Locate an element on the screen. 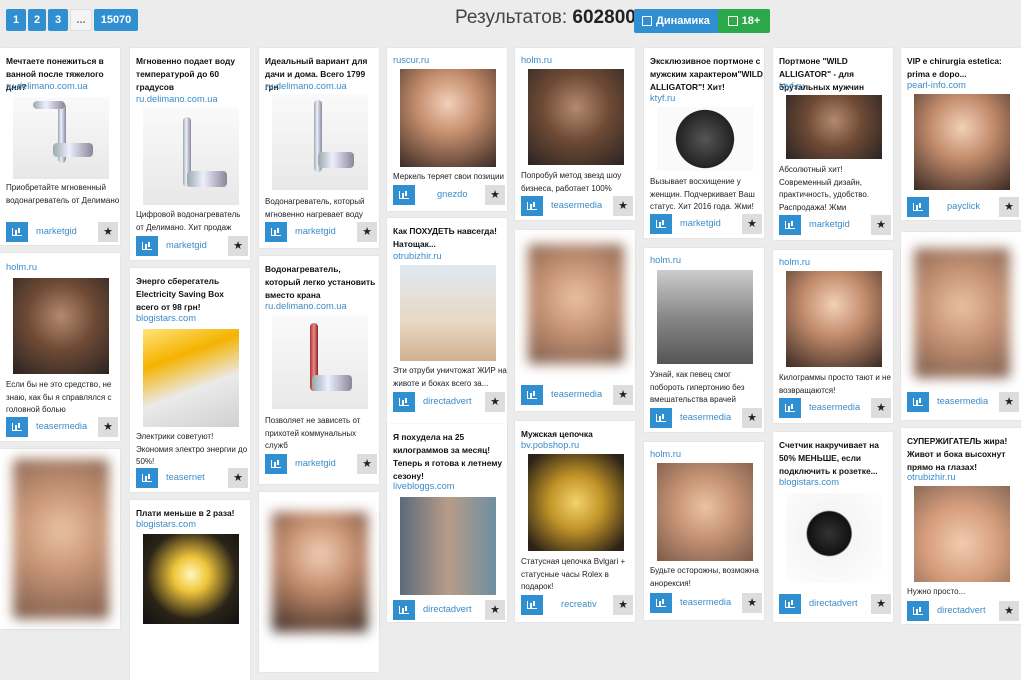 This screenshot has width=1021, height=680. page-1-button: 1 is located at coordinates (16, 20).